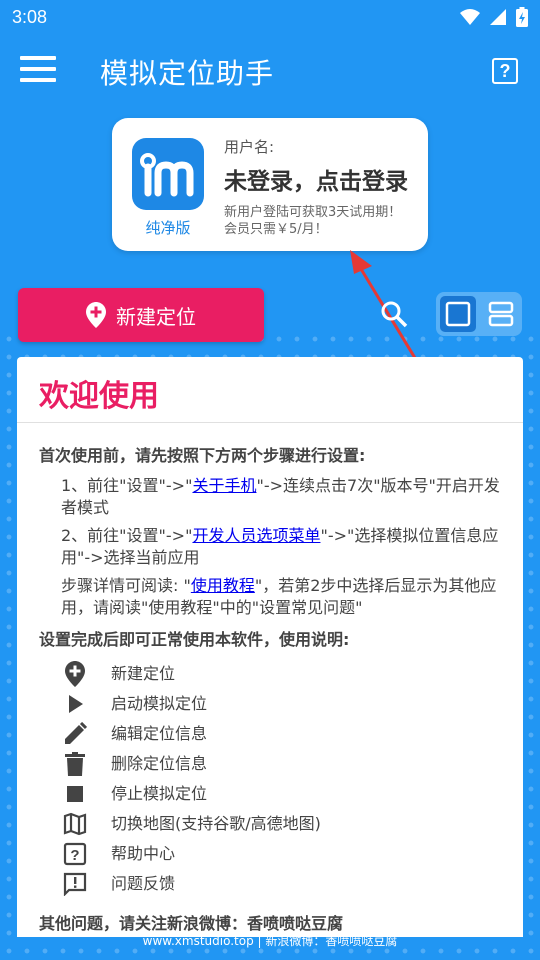 This screenshot has width=540, height=960. I want to click on new-location-button: 新建定位, so click(141, 315).